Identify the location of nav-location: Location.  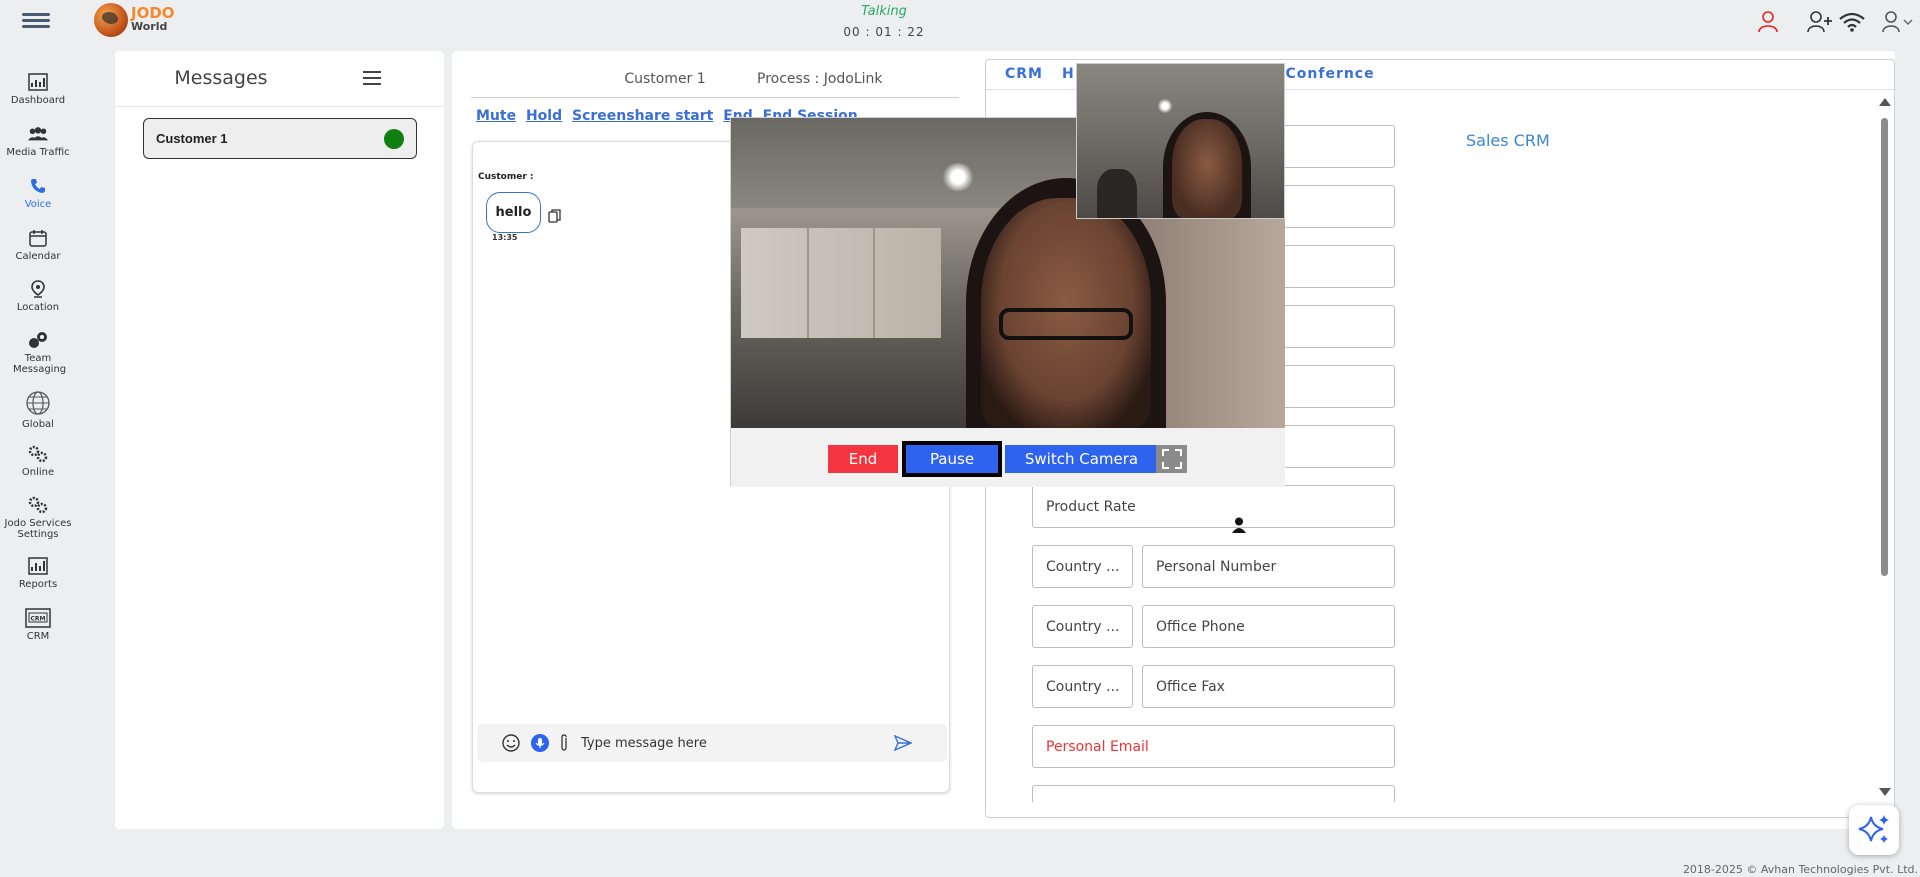
(38, 296).